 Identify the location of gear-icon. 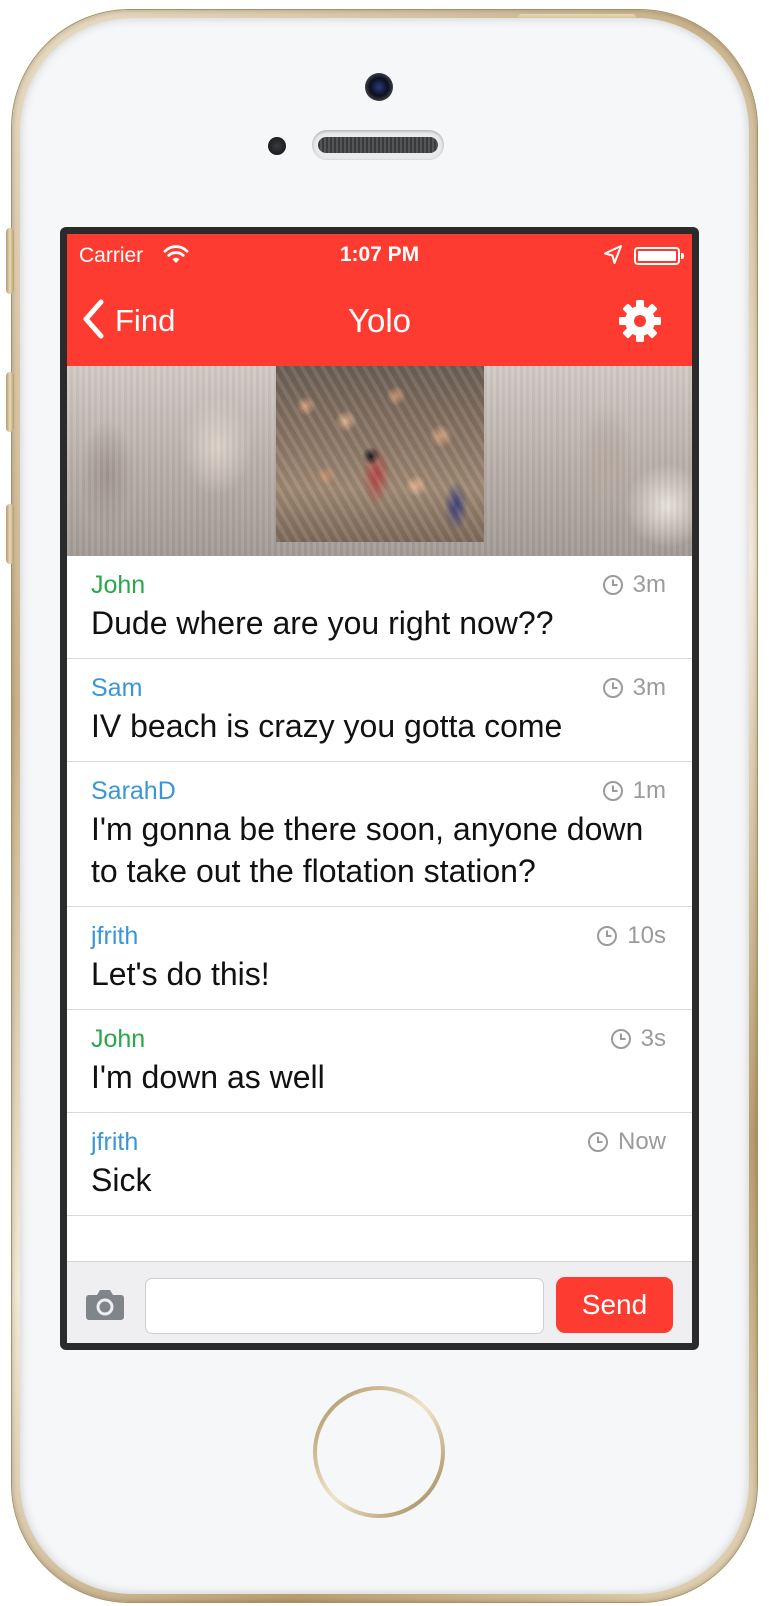
(640, 321).